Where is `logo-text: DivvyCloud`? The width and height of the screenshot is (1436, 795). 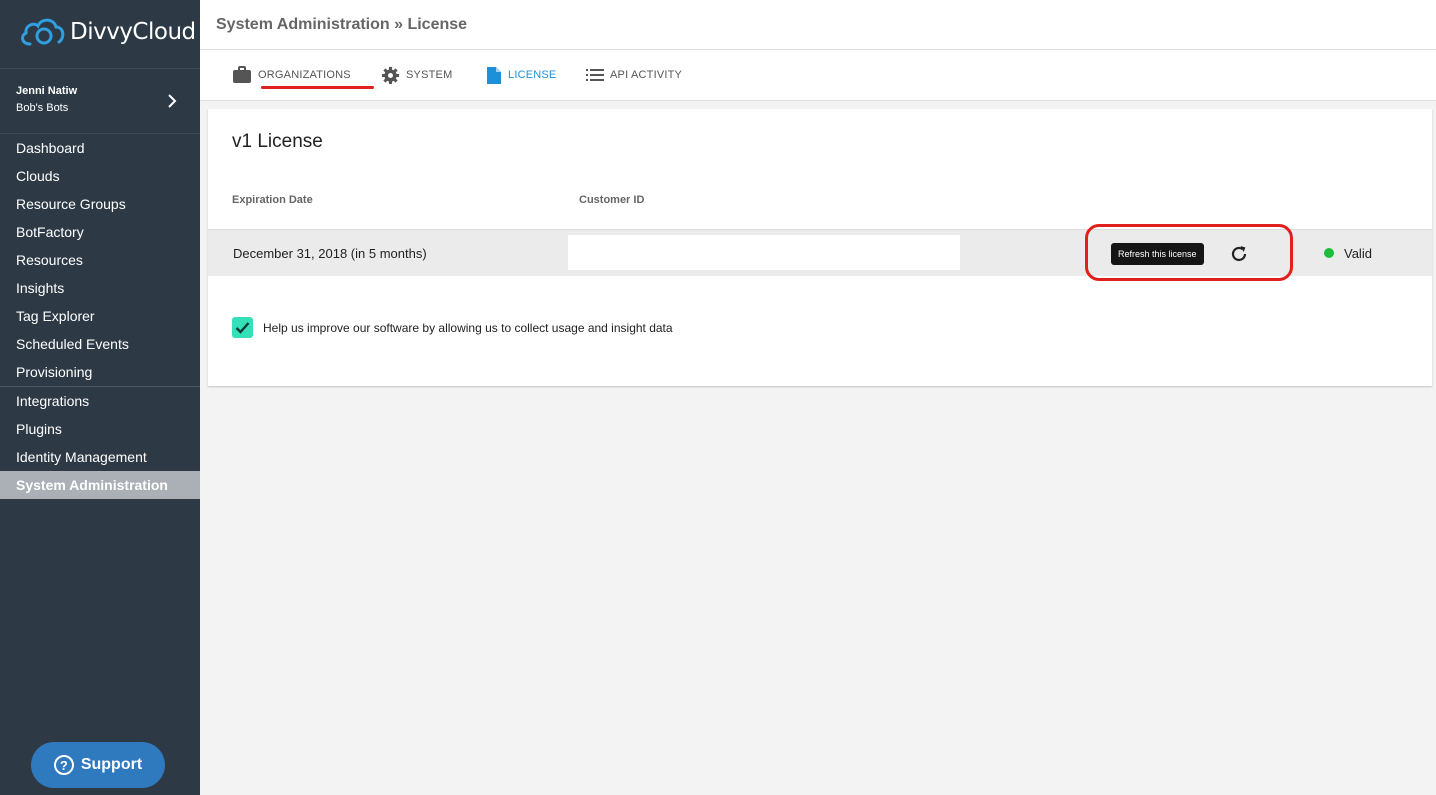 logo-text: DivvyCloud is located at coordinates (133, 32).